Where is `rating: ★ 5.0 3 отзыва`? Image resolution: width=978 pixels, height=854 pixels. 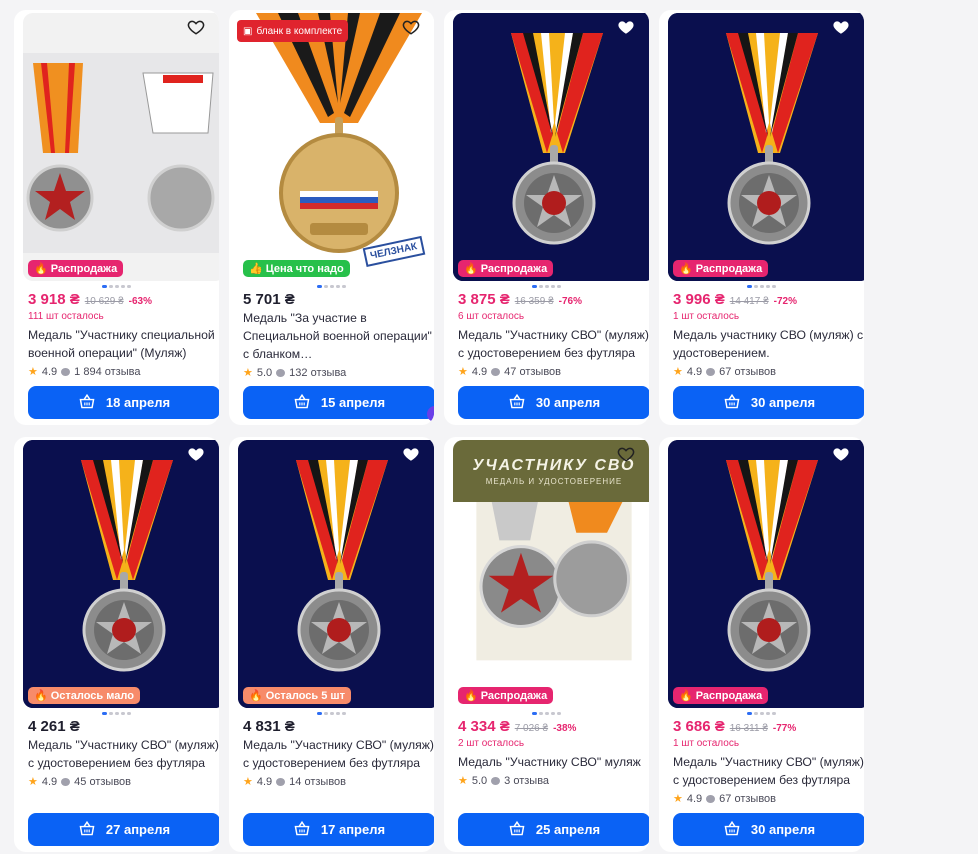 rating: ★ 5.0 3 отзыва is located at coordinates (504, 781).